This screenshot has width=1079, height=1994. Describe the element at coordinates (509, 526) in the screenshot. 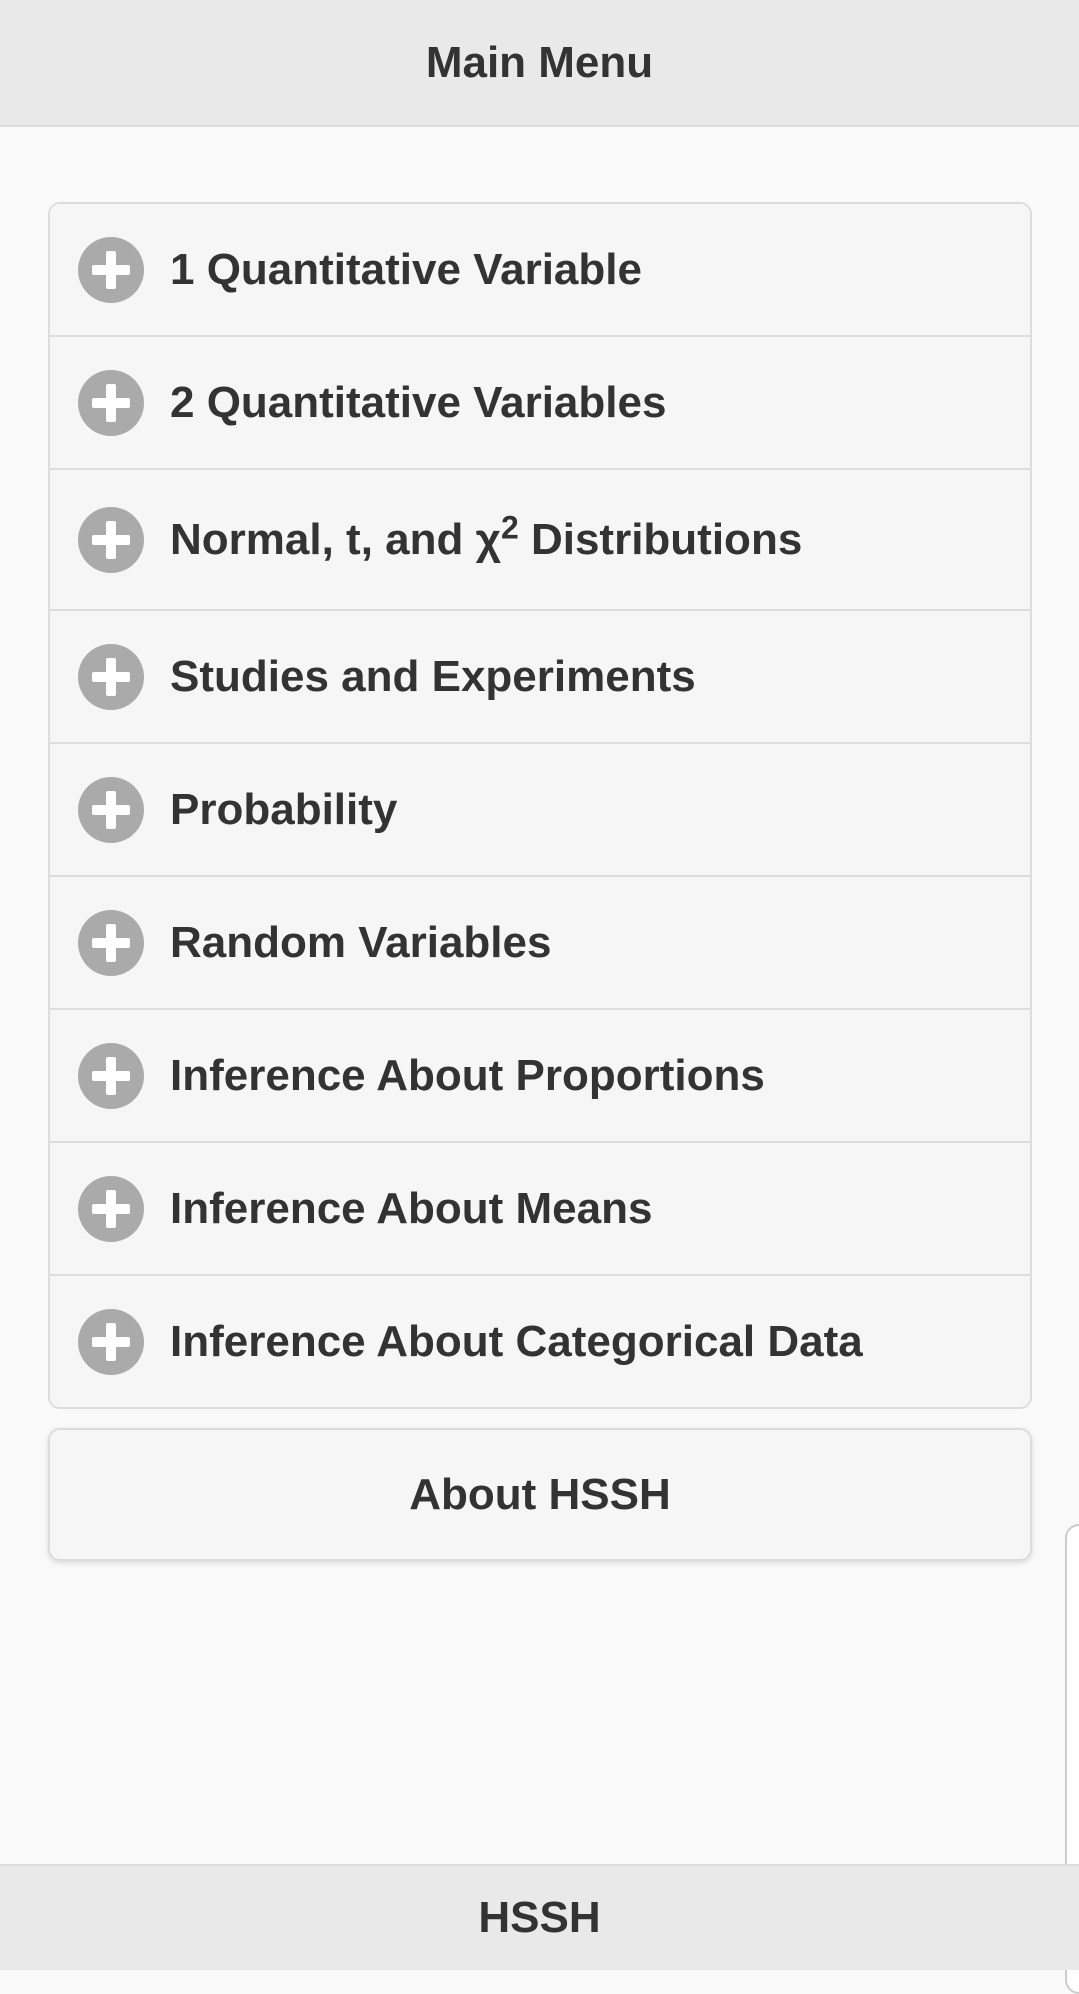

I see `label-superscript: 2` at that location.